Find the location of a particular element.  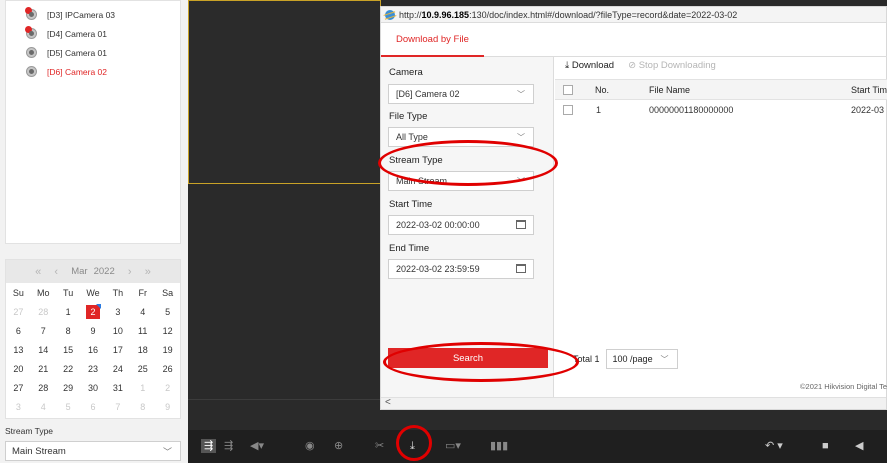

calendar-day-number: 24 is located at coordinates (117, 368).